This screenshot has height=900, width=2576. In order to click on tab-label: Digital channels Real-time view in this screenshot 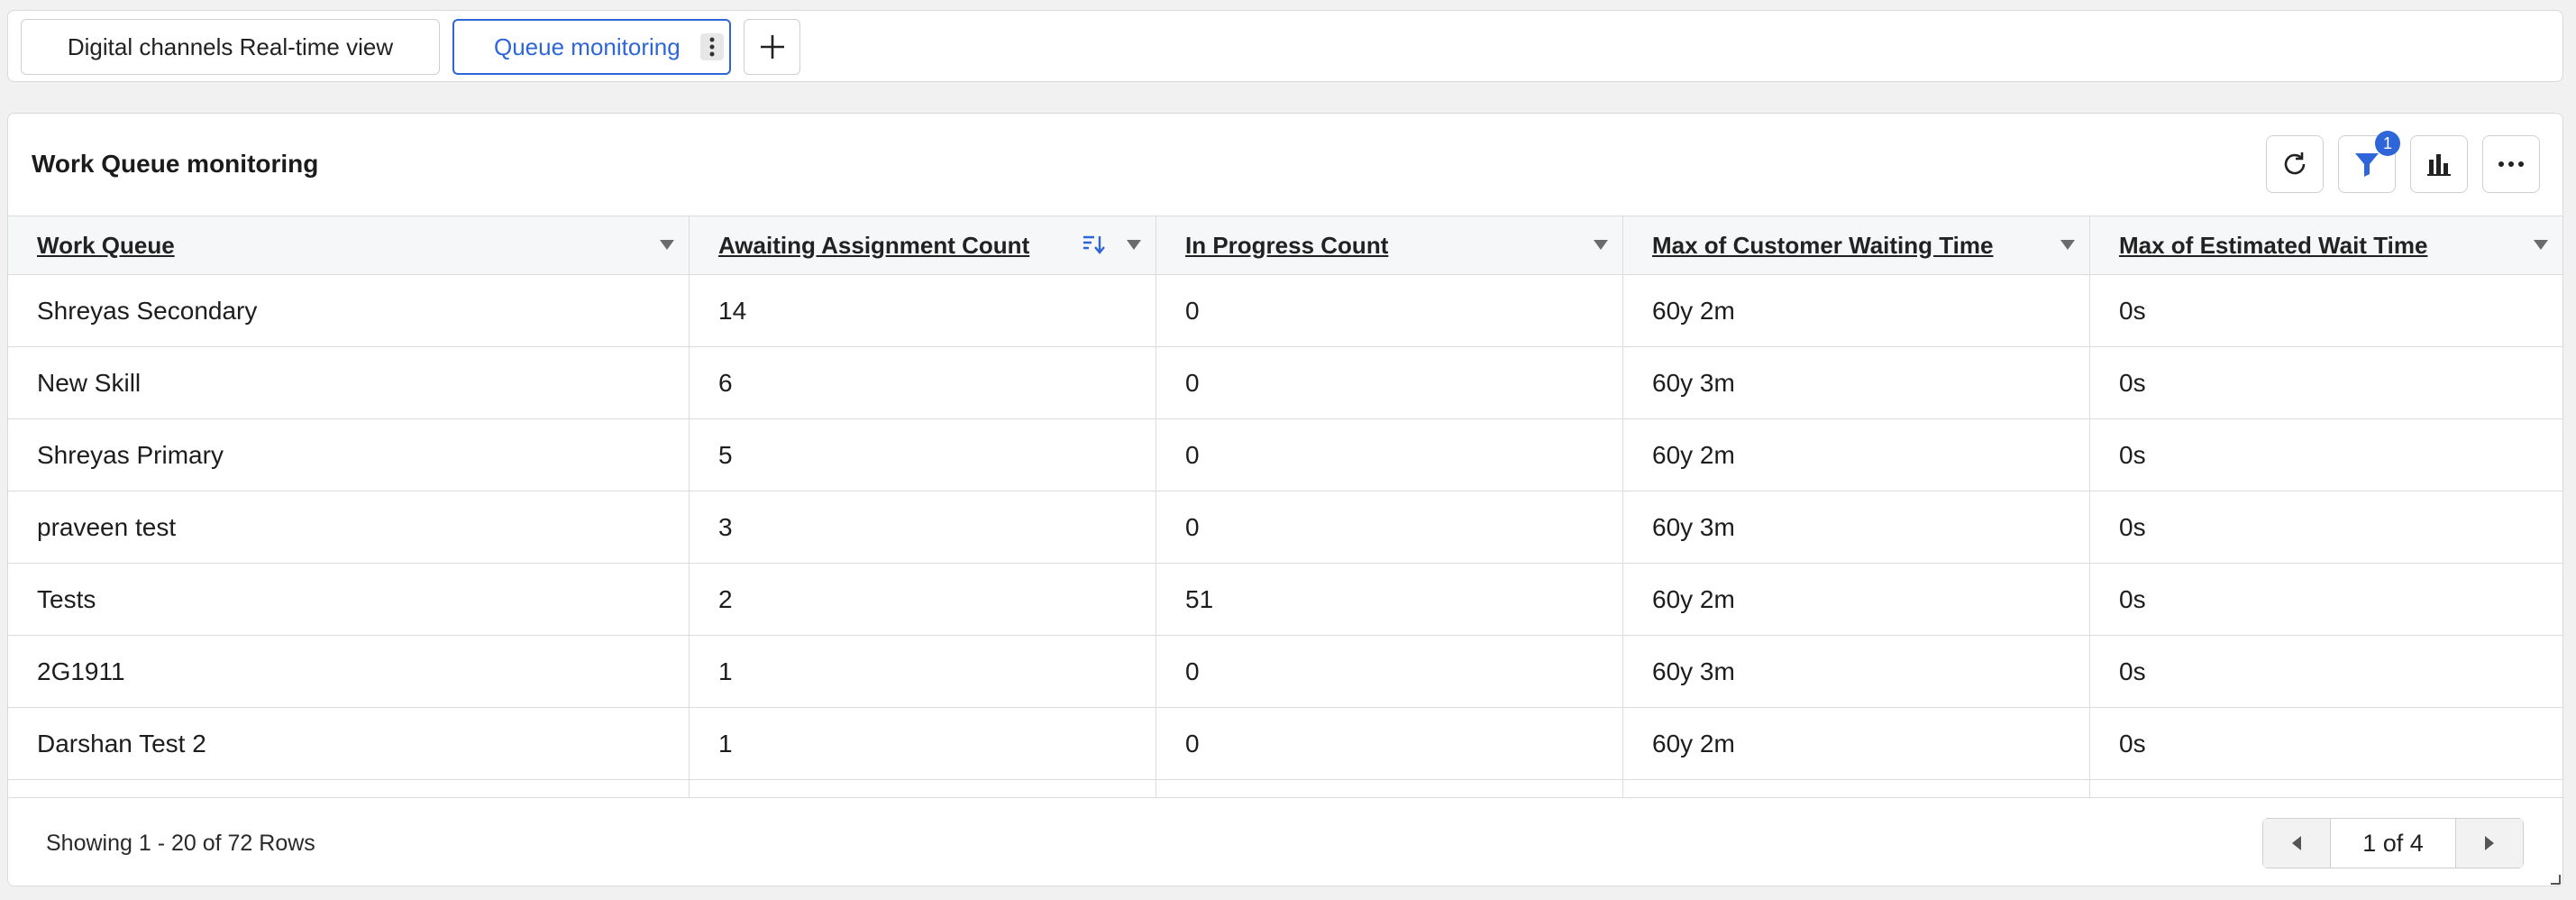, I will do `click(230, 46)`.